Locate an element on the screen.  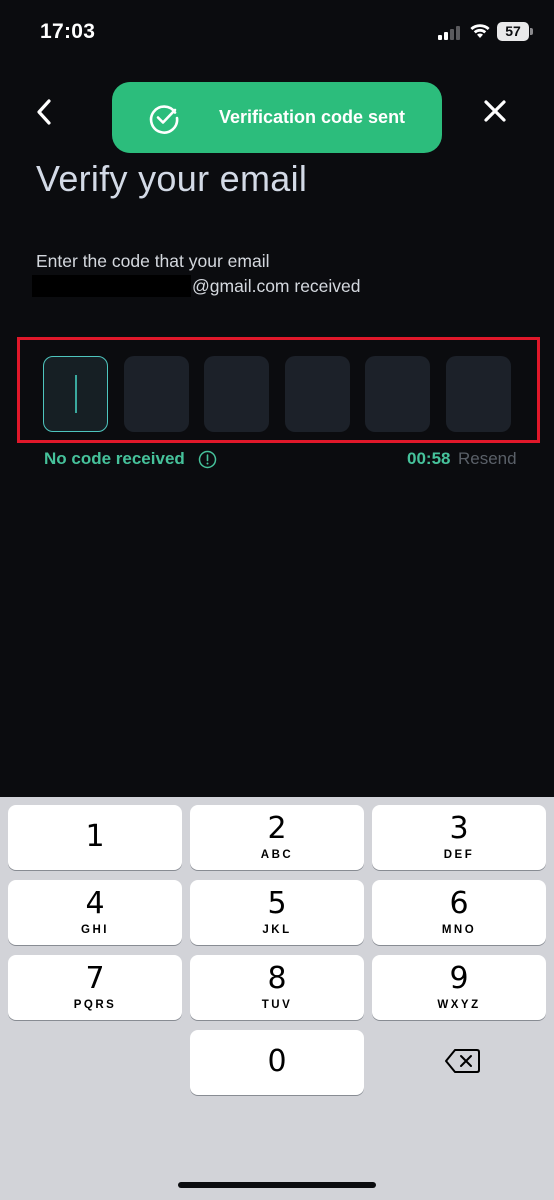
back-button is located at coordinates (45, 112).